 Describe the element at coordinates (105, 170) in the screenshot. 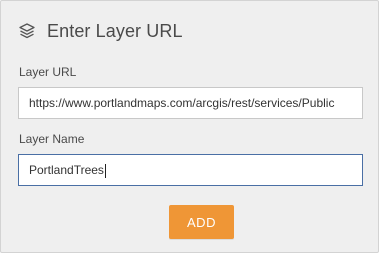

I see `text-cursor` at that location.